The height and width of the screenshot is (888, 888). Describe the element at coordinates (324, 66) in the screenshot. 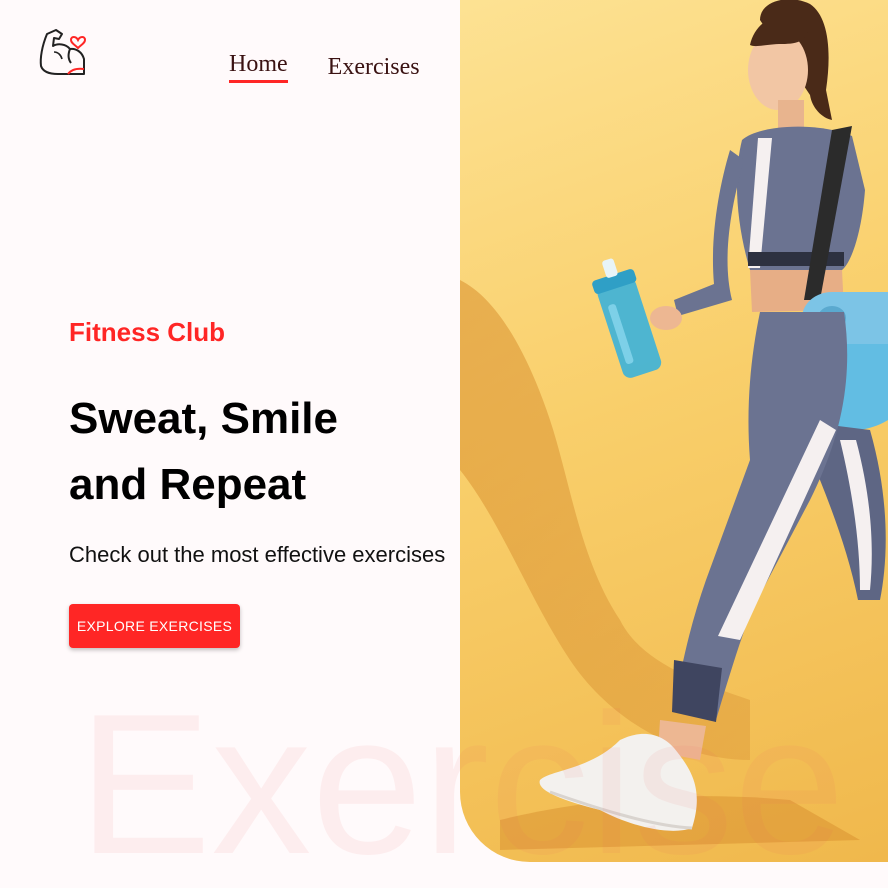

I see `main-nav: Home Exercises` at that location.